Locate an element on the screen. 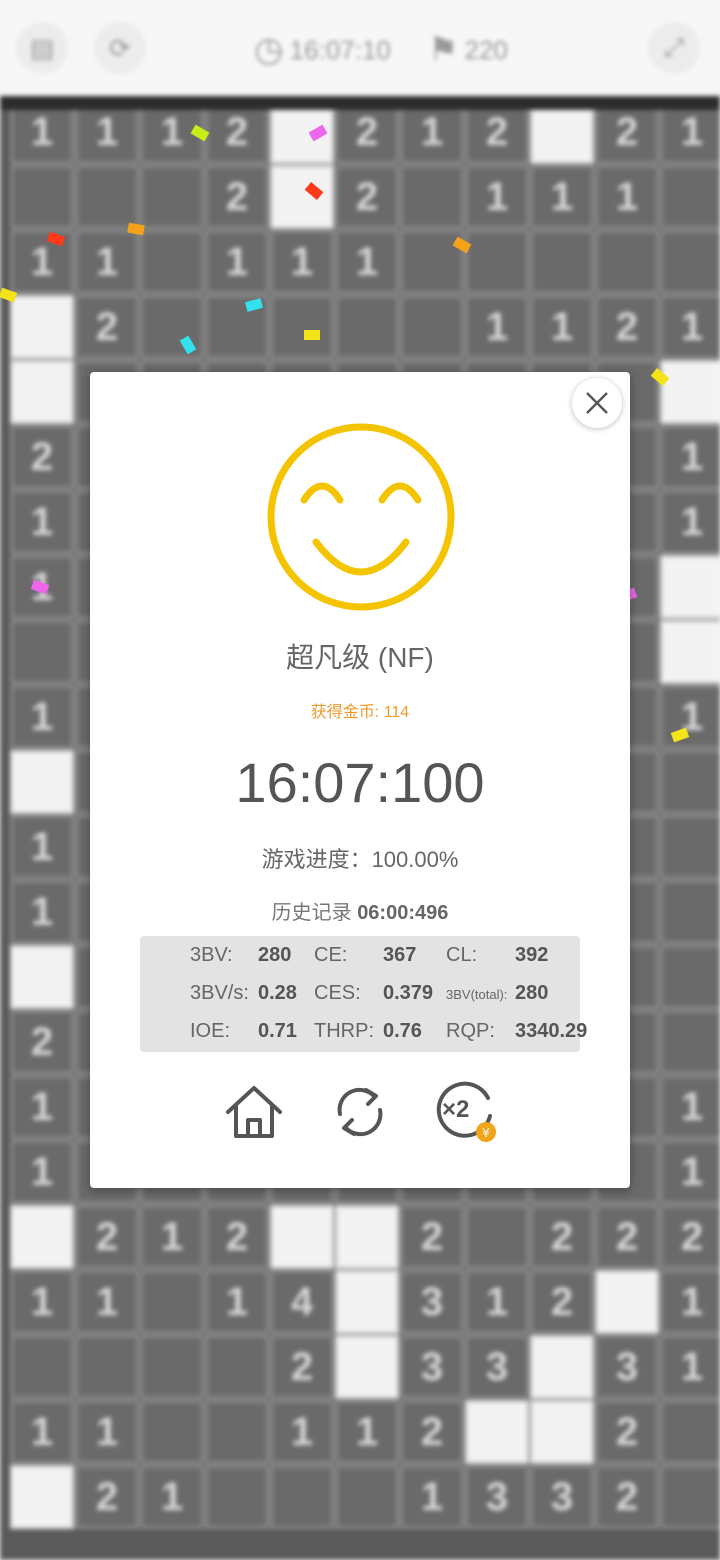  close-button is located at coordinates (597, 403).